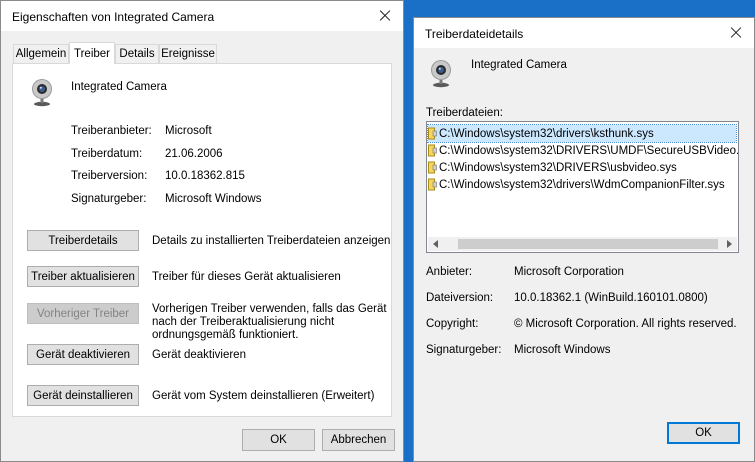  I want to click on horizontal-scrollbar, so click(582, 244).